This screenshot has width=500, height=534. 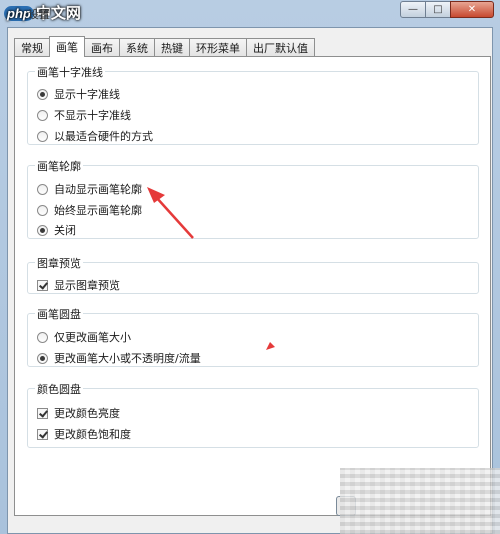 What do you see at coordinates (211, 268) in the screenshot?
I see `annotation-arrow-icon` at bounding box center [211, 268].